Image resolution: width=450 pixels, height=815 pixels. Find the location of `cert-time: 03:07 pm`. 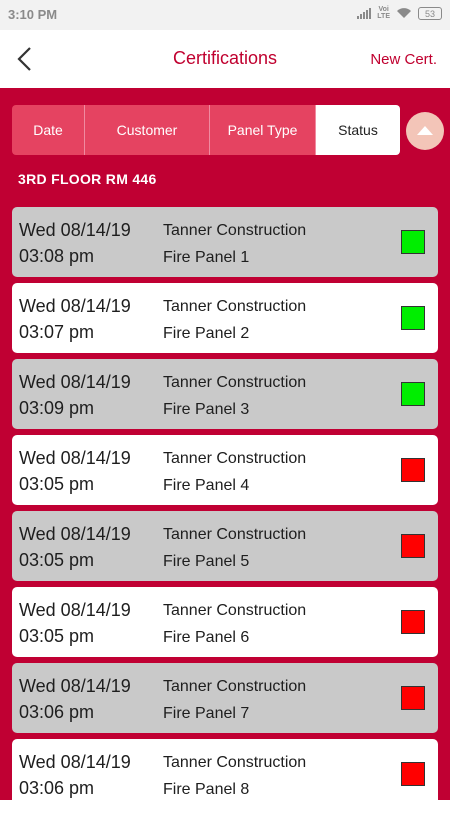

cert-time: 03:07 pm is located at coordinates (57, 332).